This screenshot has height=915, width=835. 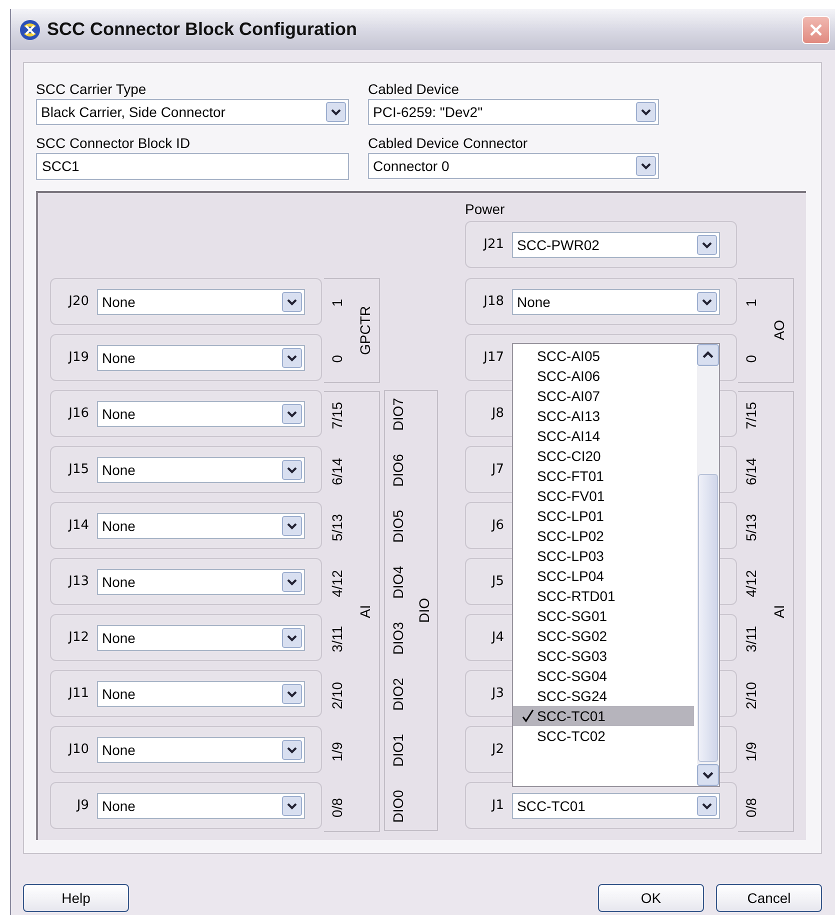 What do you see at coordinates (78, 469) in the screenshot?
I see `slot-label: J15` at bounding box center [78, 469].